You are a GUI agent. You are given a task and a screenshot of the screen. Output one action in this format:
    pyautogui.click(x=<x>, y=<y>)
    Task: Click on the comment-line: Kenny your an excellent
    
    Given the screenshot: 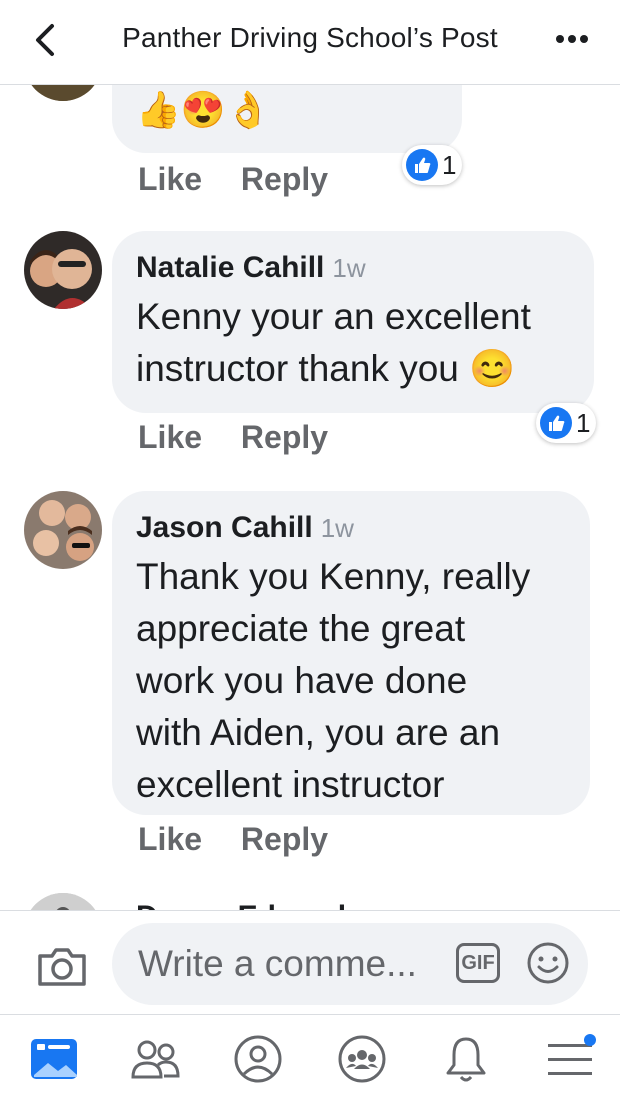 What is the action you would take?
    pyautogui.click(x=333, y=316)
    